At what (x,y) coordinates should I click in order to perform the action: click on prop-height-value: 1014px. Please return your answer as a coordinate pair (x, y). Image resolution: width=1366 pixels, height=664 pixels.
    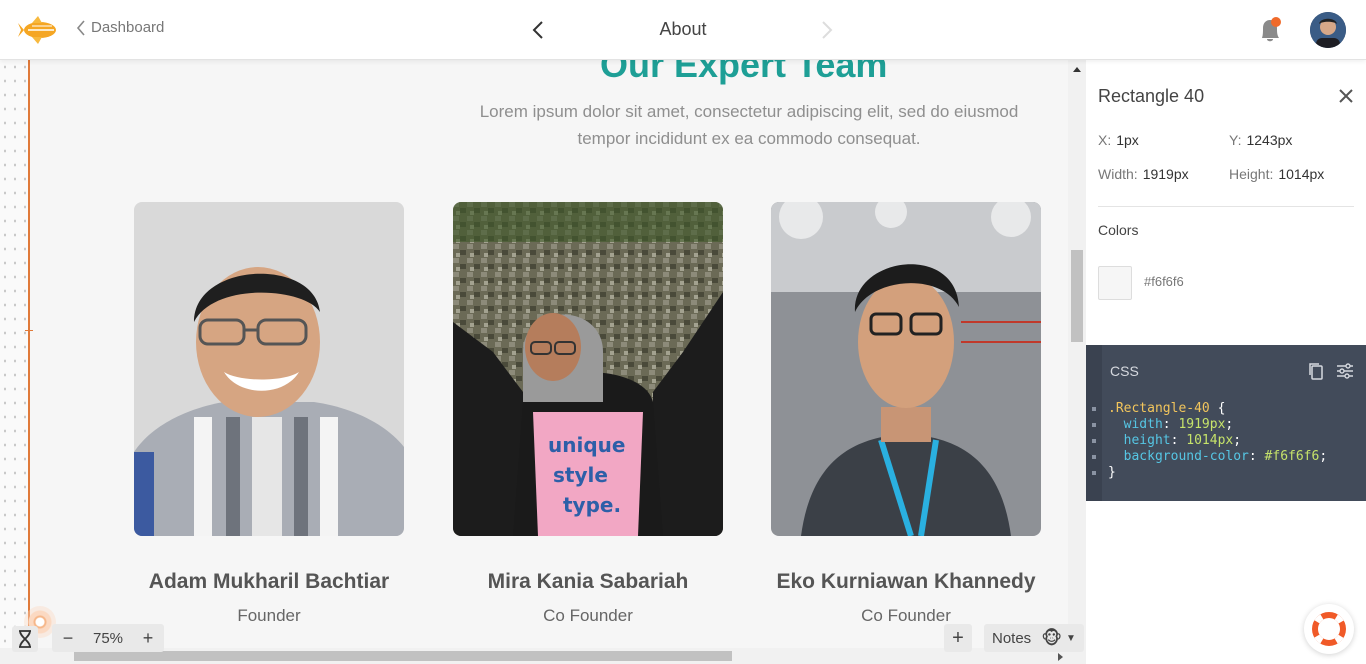
    Looking at the image, I should click on (1301, 174).